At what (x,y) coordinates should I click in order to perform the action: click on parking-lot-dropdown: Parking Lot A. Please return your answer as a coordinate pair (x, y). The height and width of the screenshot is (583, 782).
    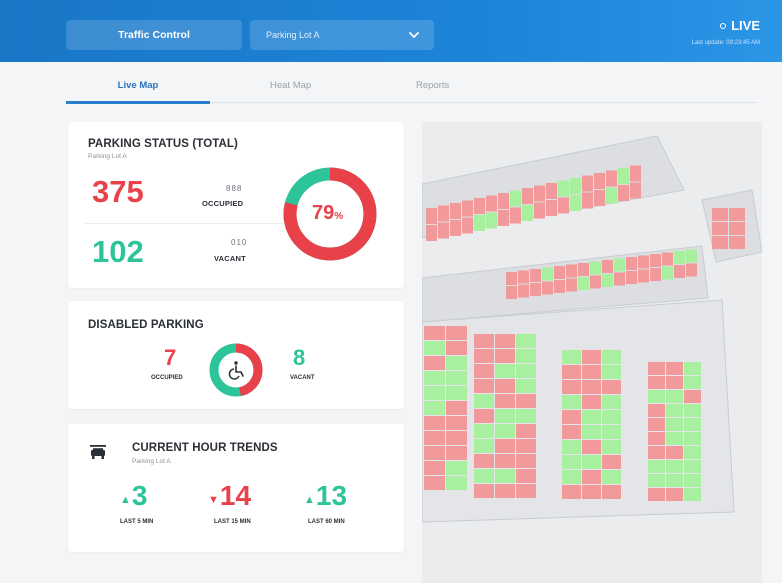
    Looking at the image, I should click on (342, 35).